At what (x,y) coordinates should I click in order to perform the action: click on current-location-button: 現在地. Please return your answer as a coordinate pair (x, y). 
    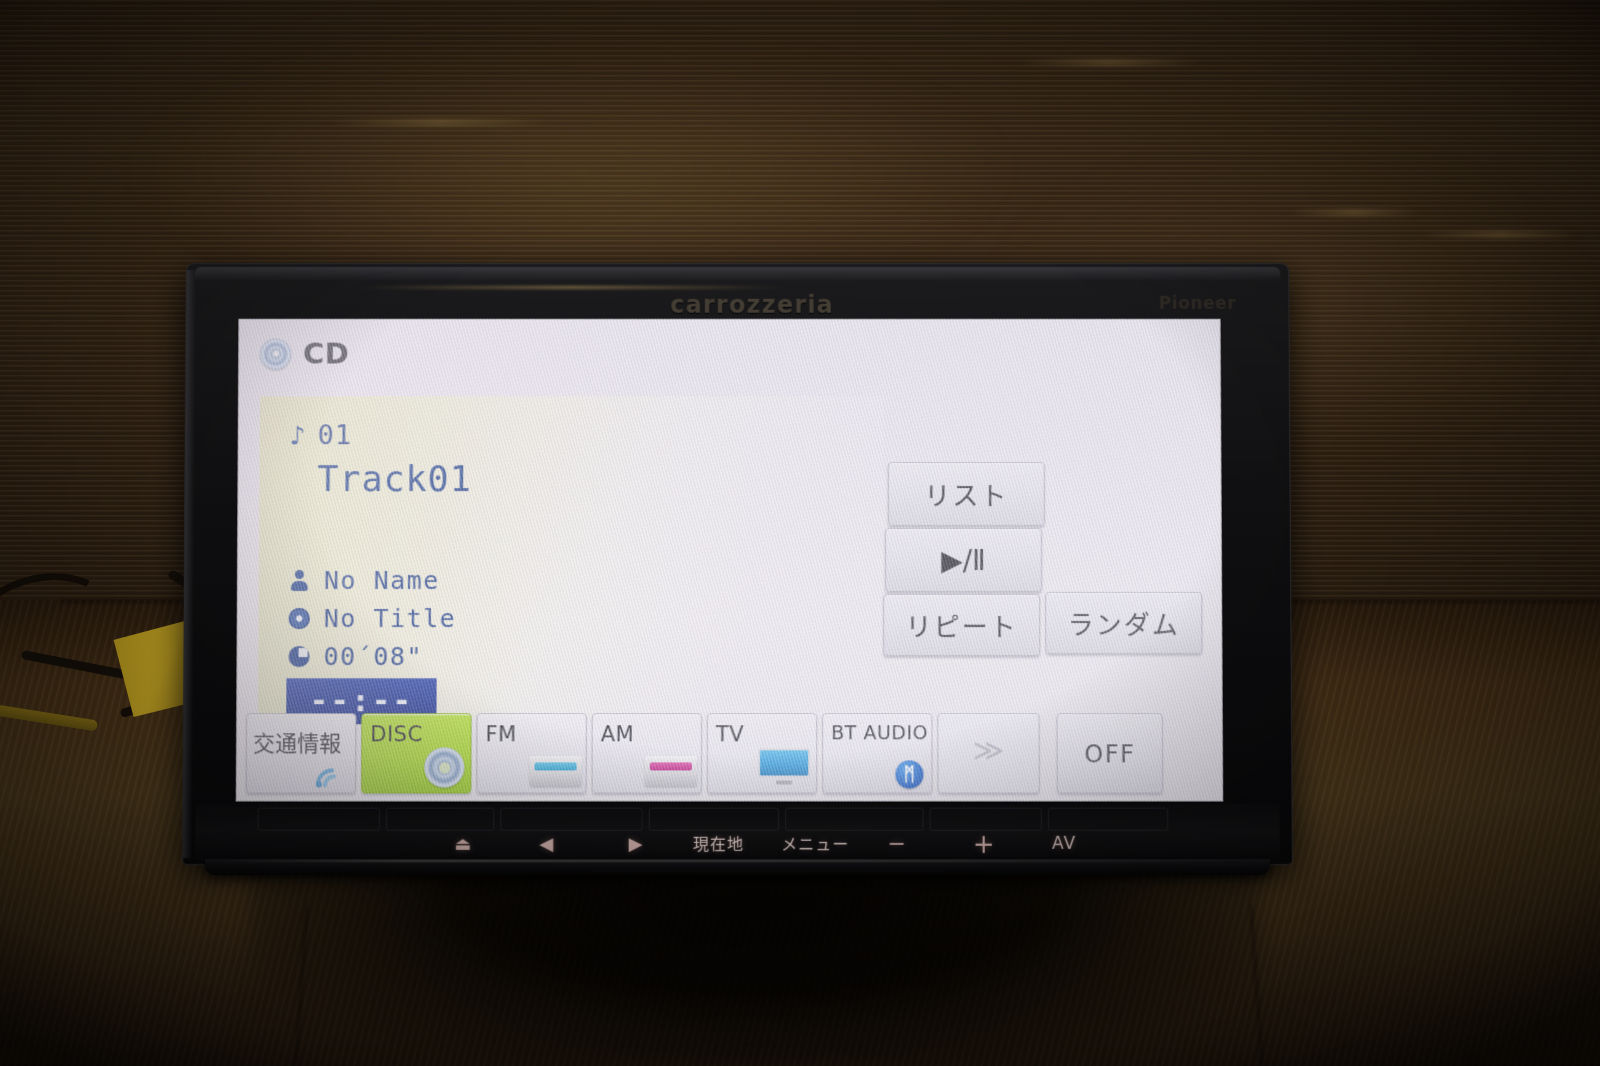
    Looking at the image, I should click on (718, 844).